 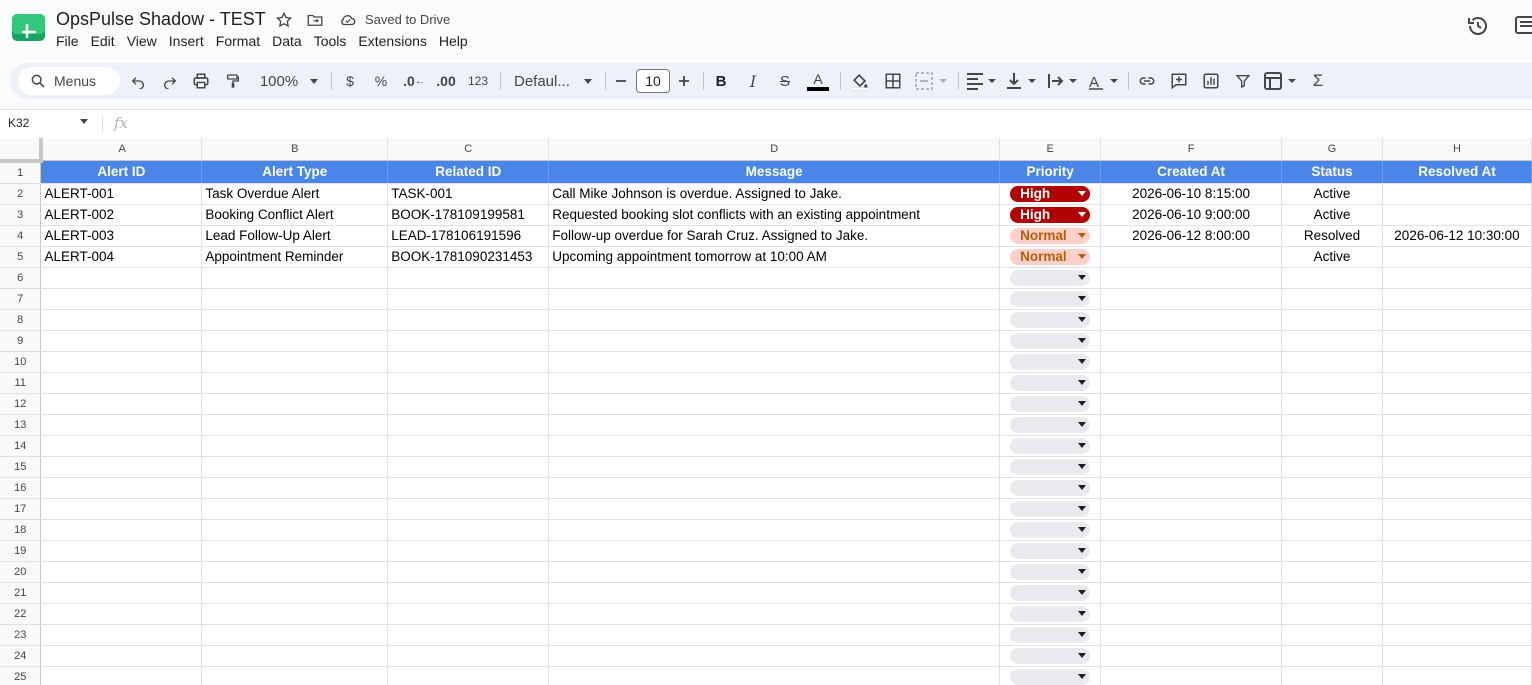 I want to click on text-wrapping-icon, so click(x=1063, y=81).